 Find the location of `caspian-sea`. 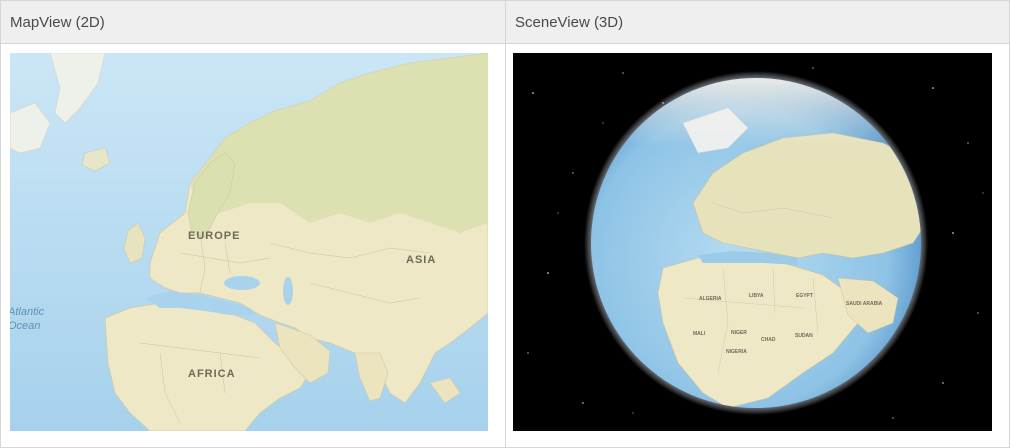

caspian-sea is located at coordinates (288, 291).